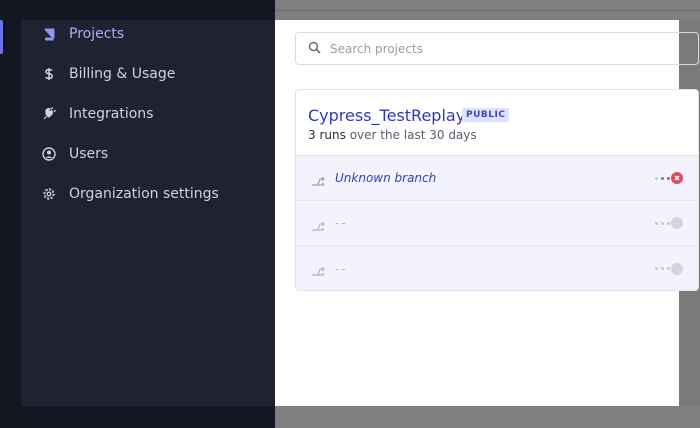  I want to click on sidebar-item-integrations: Integrations, so click(97, 114).